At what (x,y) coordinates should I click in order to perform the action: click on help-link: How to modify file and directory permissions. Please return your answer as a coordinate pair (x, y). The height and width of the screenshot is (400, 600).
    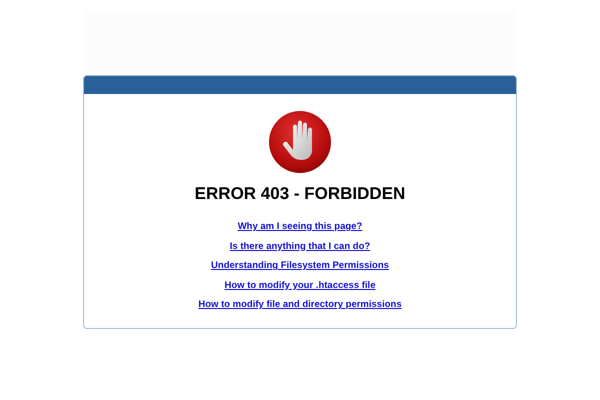
    Looking at the image, I should click on (300, 305).